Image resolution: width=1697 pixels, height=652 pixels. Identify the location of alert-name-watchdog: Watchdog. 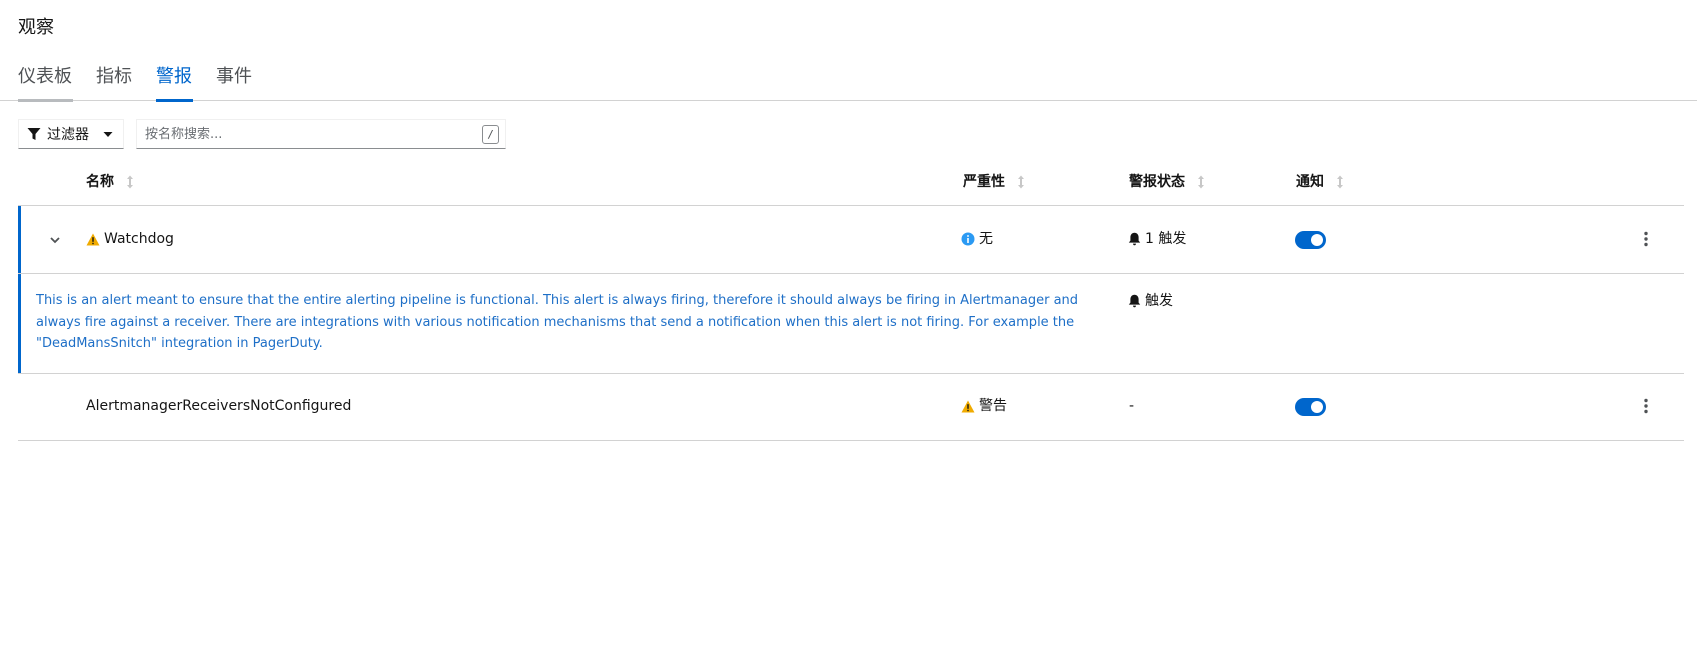
(130, 239).